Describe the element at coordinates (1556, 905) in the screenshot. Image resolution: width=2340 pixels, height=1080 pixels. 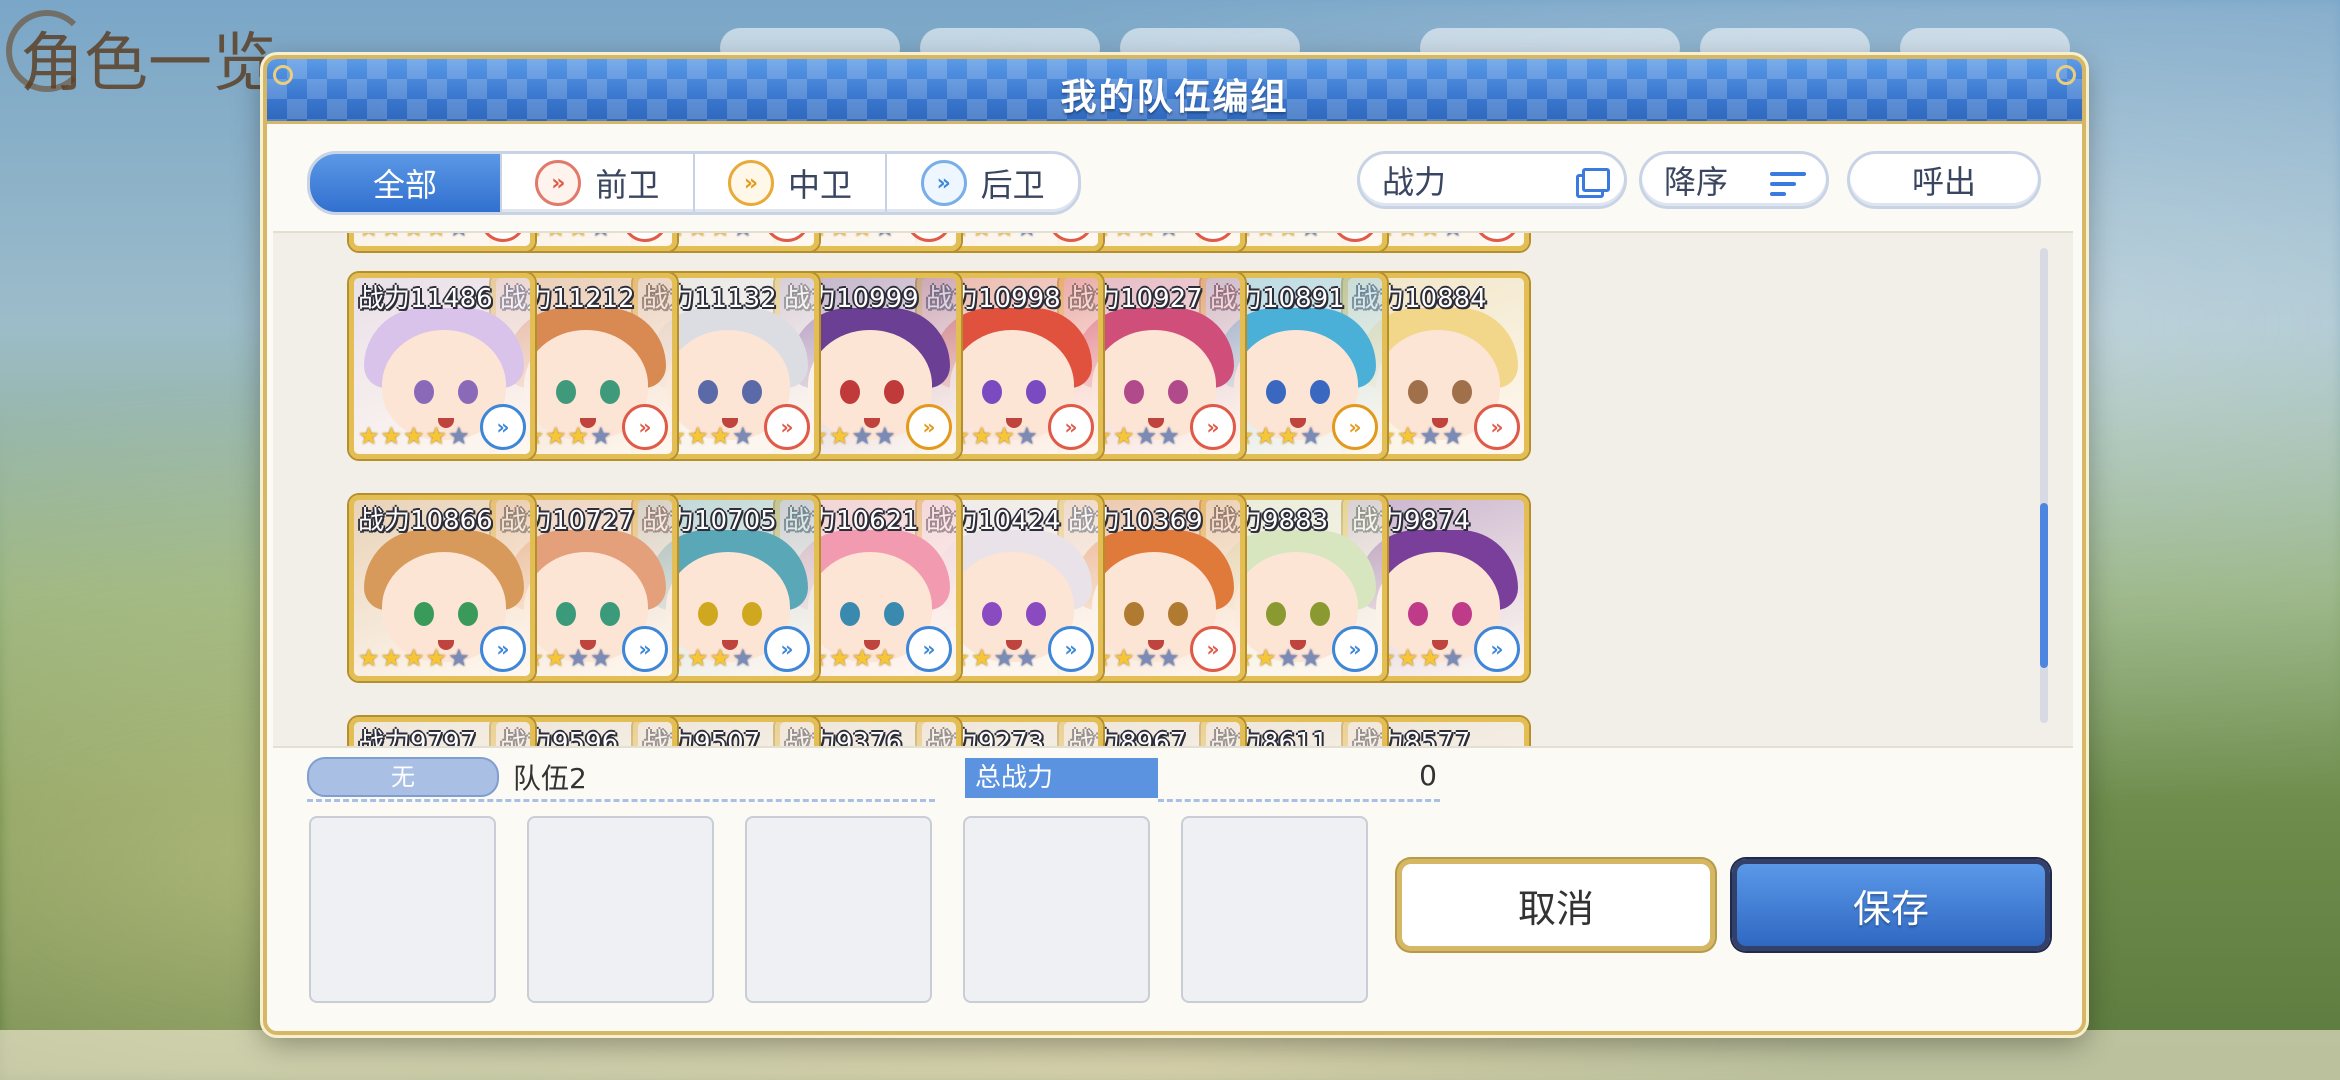
I see `cancel-button: 取消` at that location.